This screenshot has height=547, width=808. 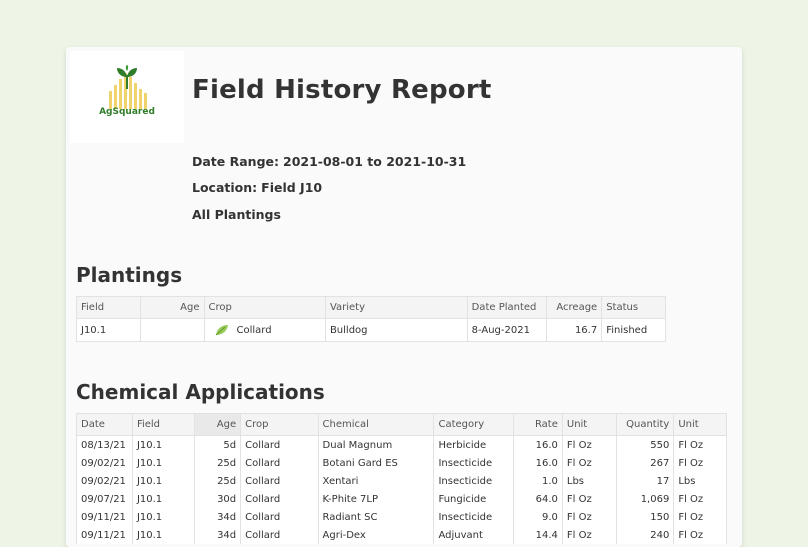 I want to click on report-title: Field History Report, so click(x=342, y=90).